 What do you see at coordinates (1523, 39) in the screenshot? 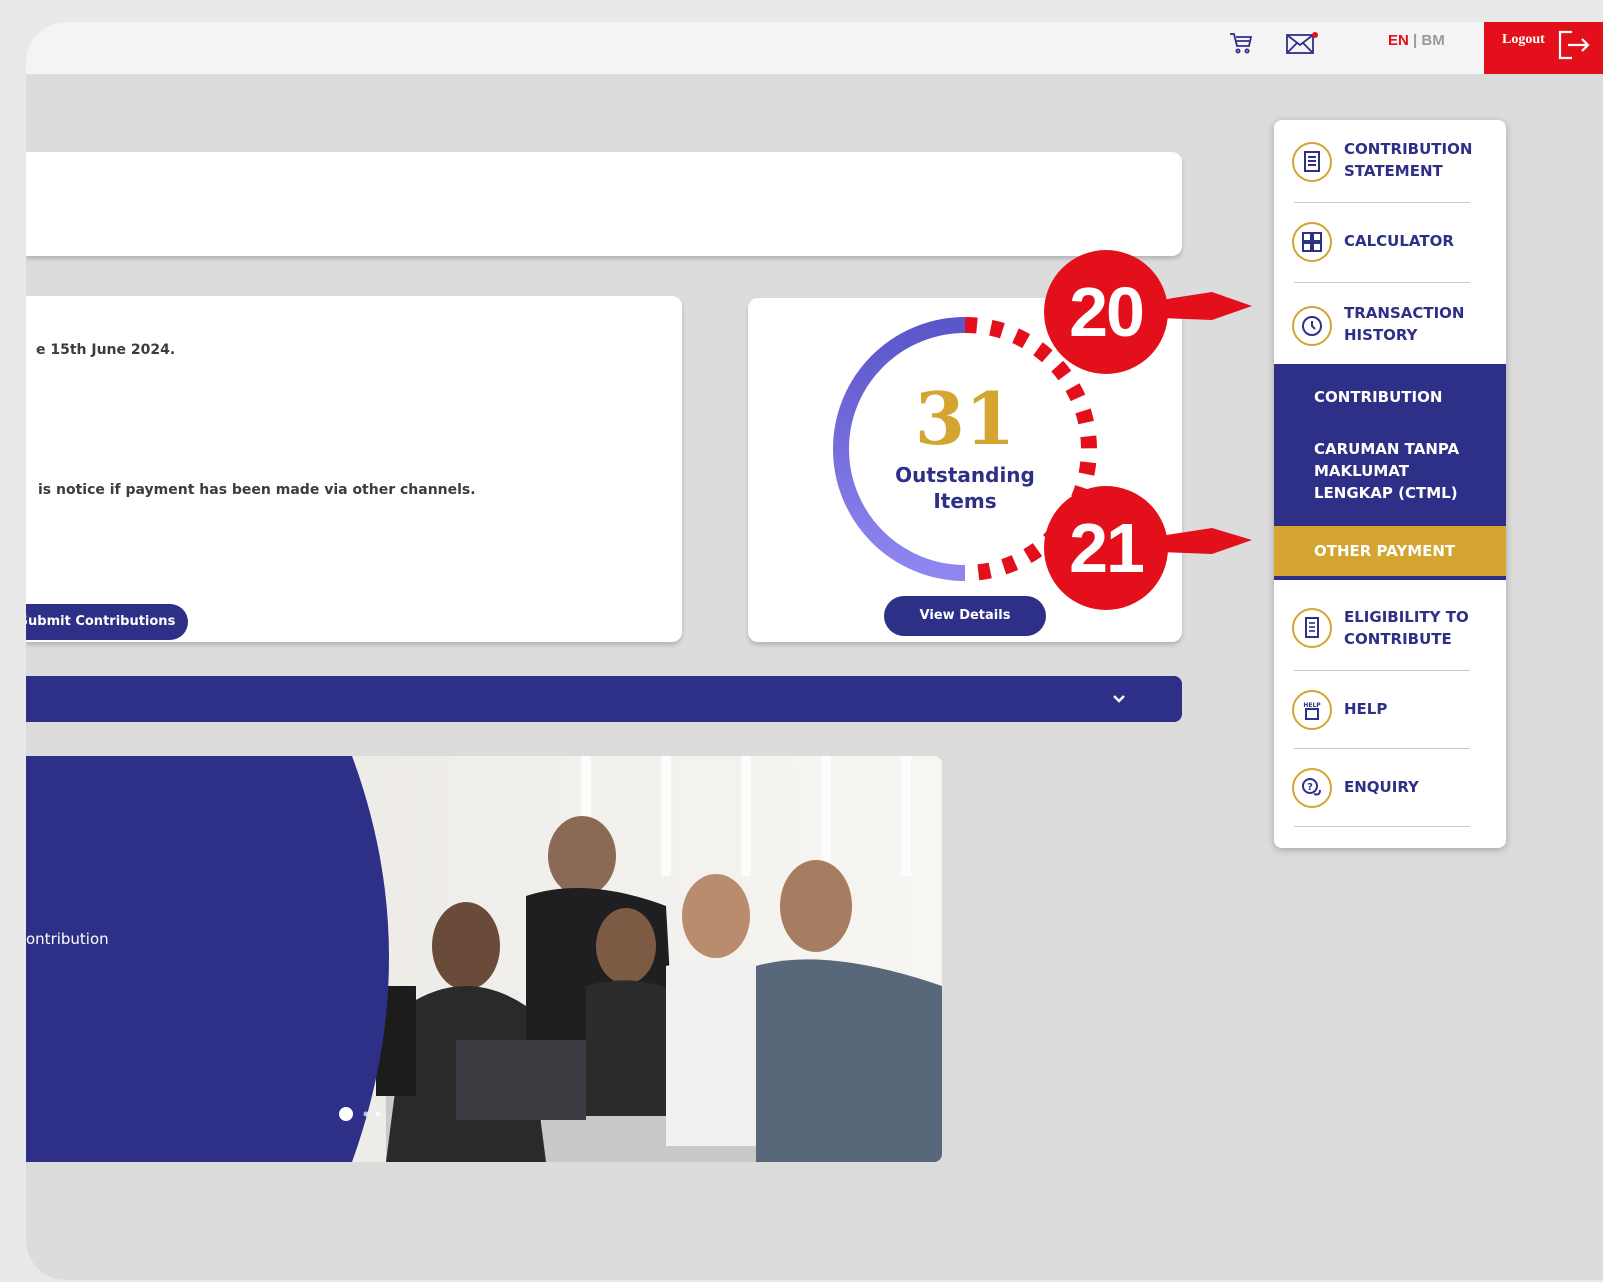
I see `logout-label: Logout` at bounding box center [1523, 39].